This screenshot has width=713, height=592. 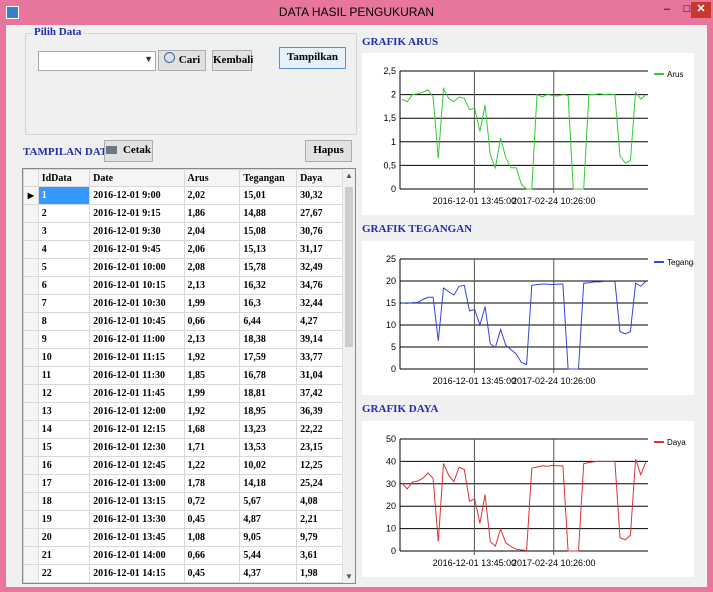 I want to click on close-button: ✕, so click(x=701, y=10).